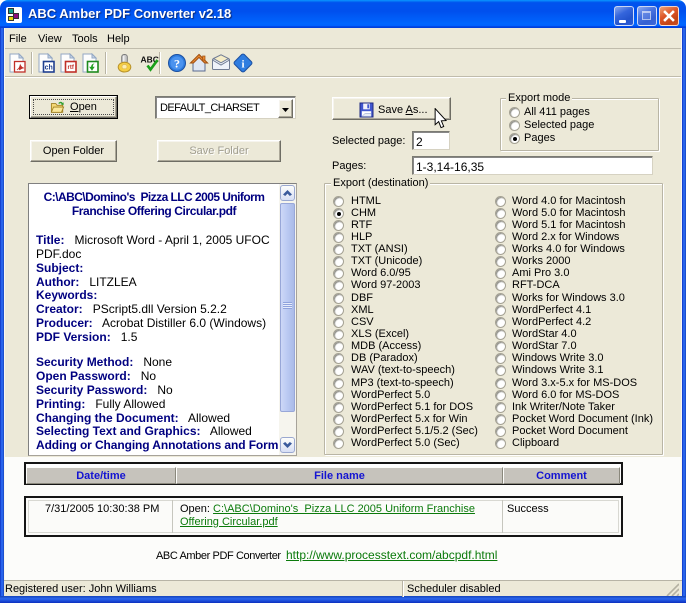 The image size is (686, 603). I want to click on svg-text: i, so click(242, 65).